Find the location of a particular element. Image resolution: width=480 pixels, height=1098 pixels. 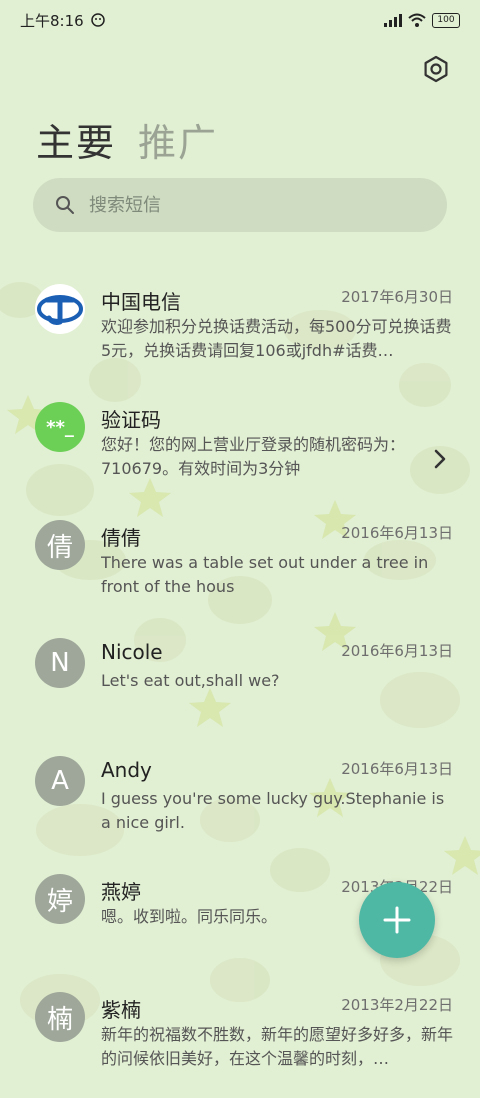

avatar-text: **_ is located at coordinates (60, 427).